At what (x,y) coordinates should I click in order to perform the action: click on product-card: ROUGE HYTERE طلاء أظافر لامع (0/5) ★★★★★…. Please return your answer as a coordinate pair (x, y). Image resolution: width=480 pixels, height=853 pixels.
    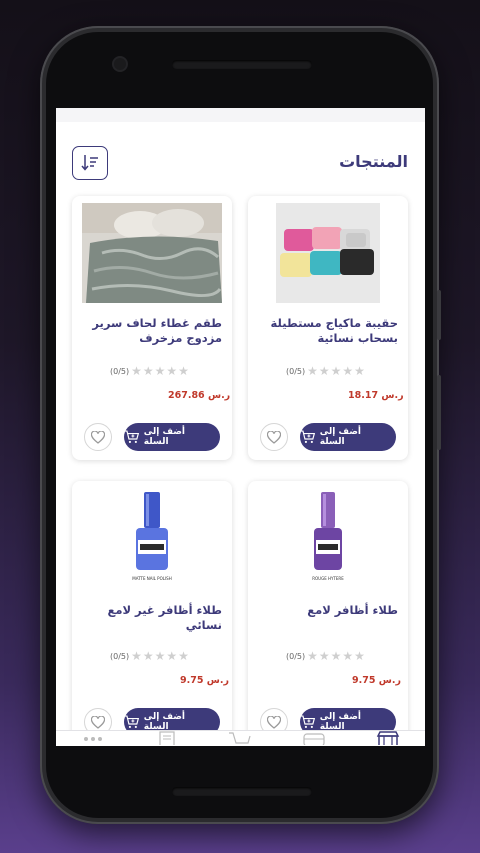
    Looking at the image, I should click on (328, 613).